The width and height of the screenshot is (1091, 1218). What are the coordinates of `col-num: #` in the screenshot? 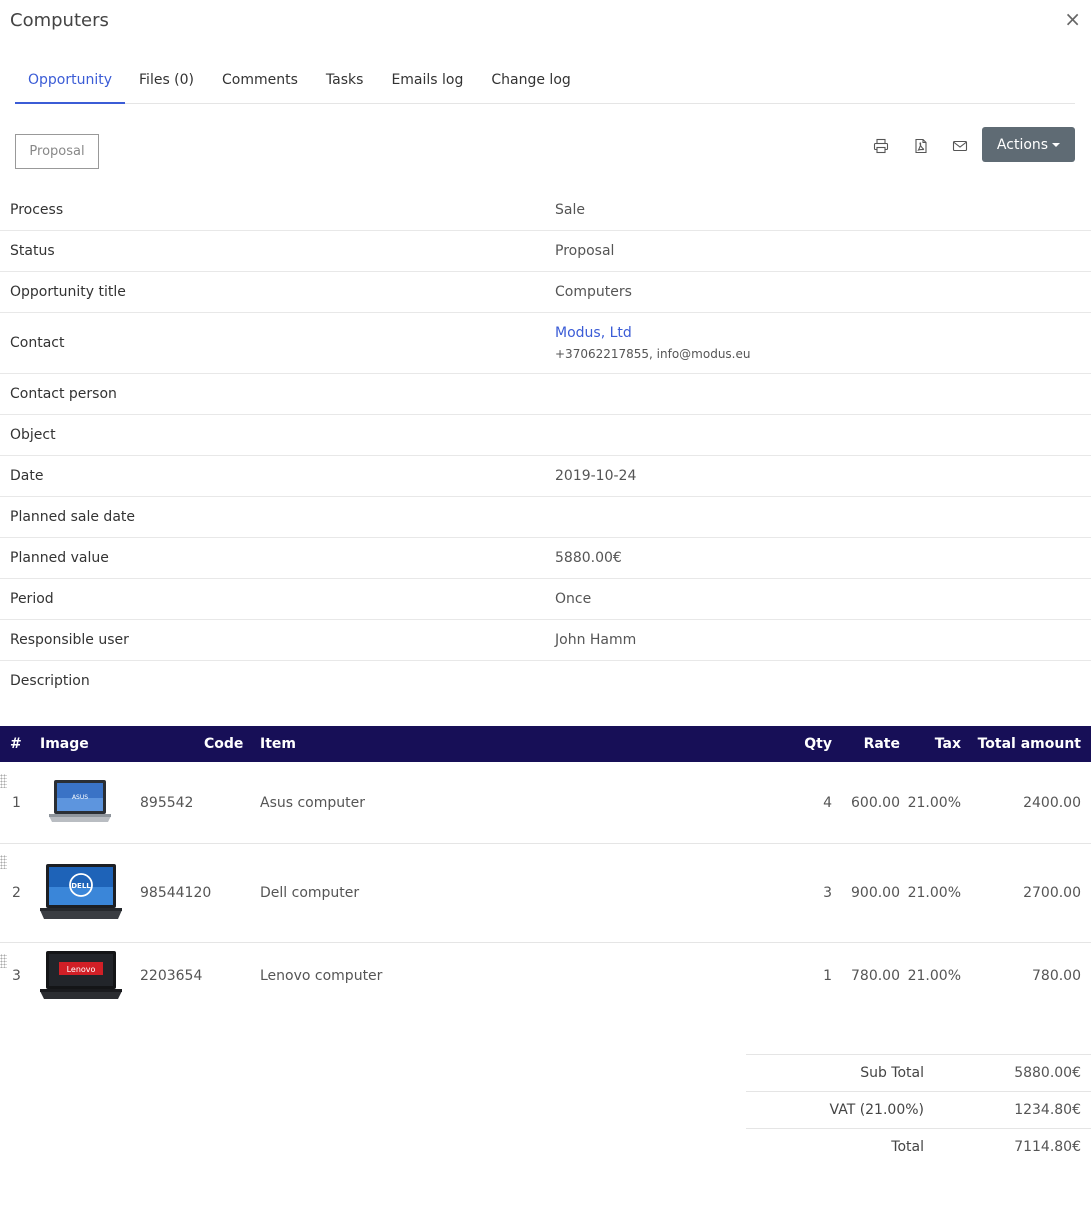 It's located at (16, 744).